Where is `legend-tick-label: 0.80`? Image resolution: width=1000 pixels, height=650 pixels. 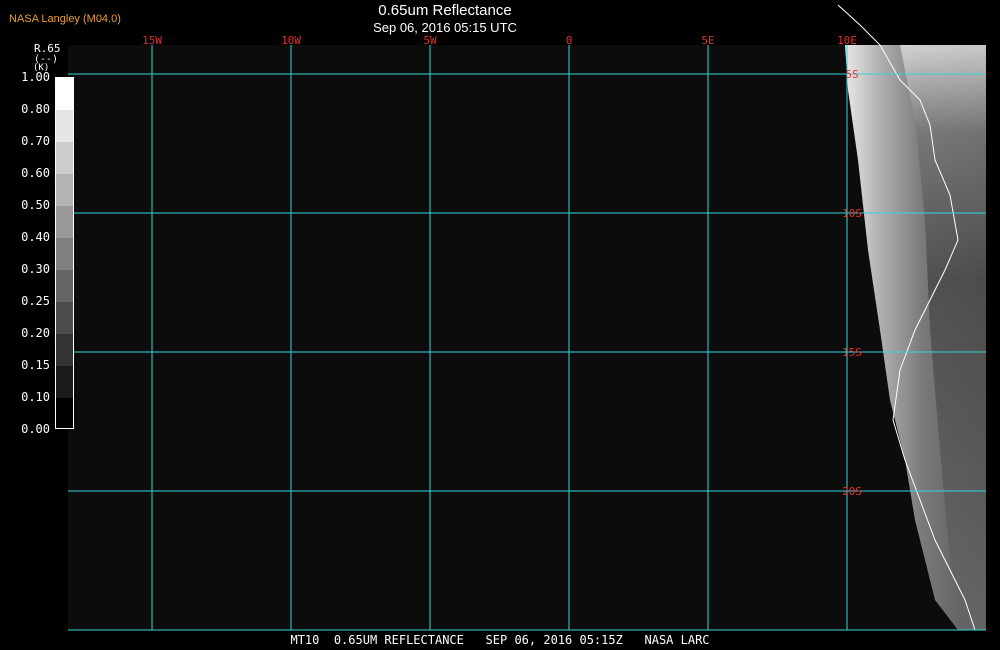
legend-tick-label: 0.80 is located at coordinates (35, 109).